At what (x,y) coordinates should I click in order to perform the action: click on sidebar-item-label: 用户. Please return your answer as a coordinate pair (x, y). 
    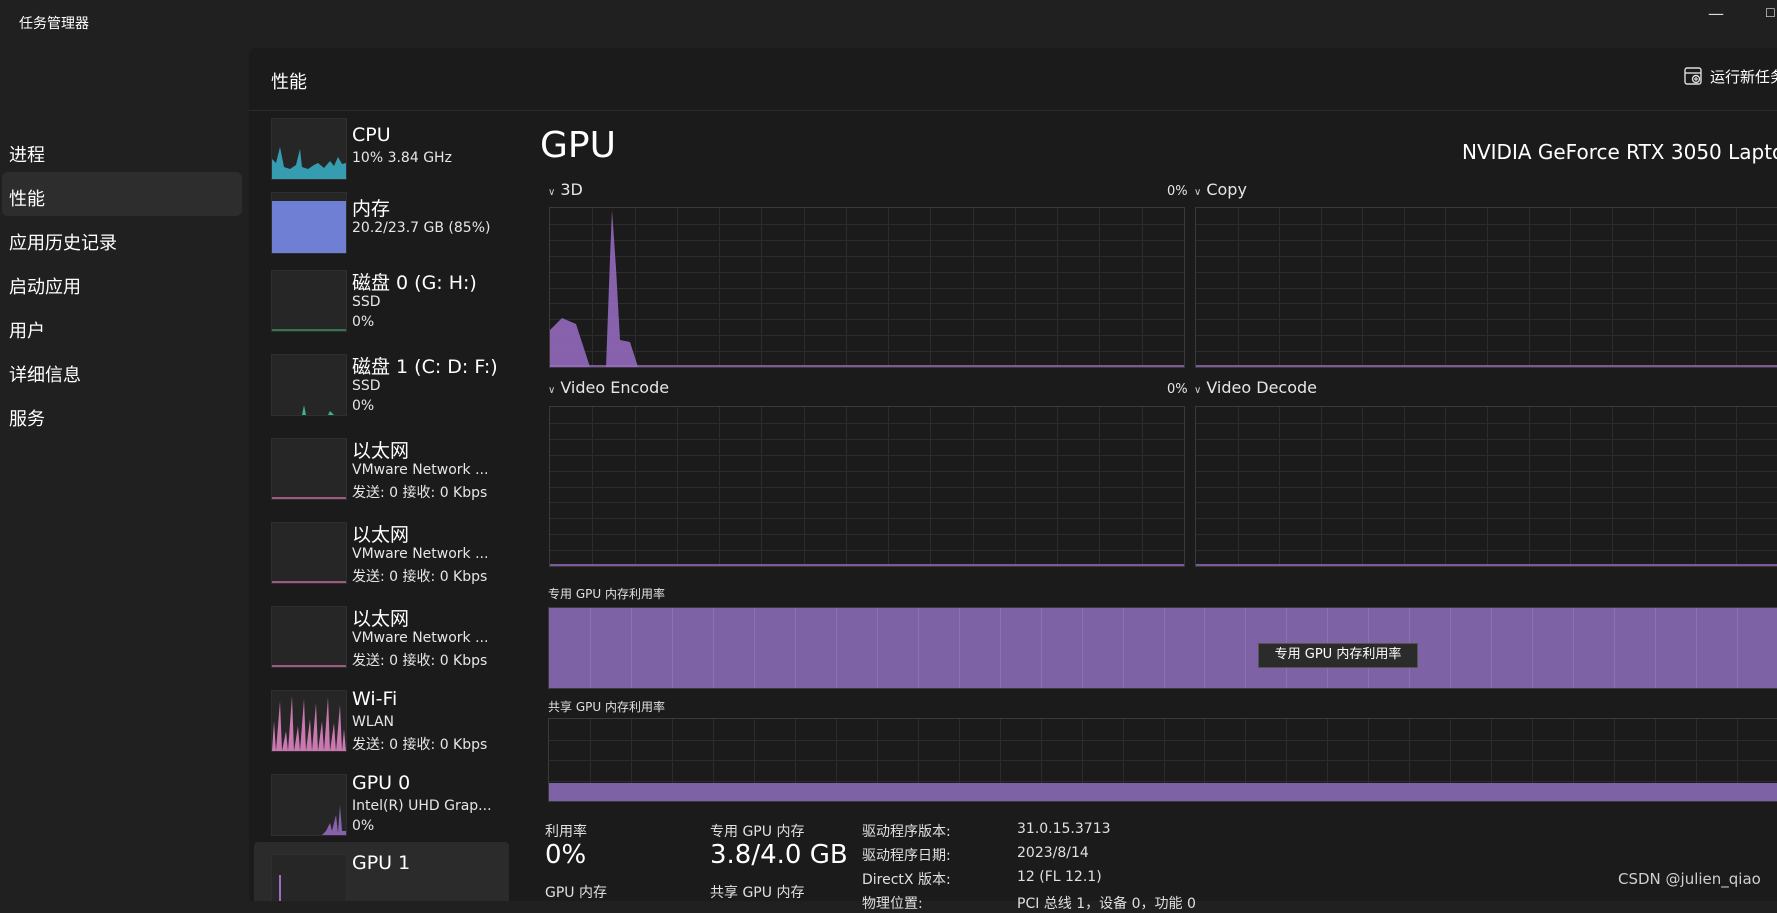
    Looking at the image, I should click on (27, 331).